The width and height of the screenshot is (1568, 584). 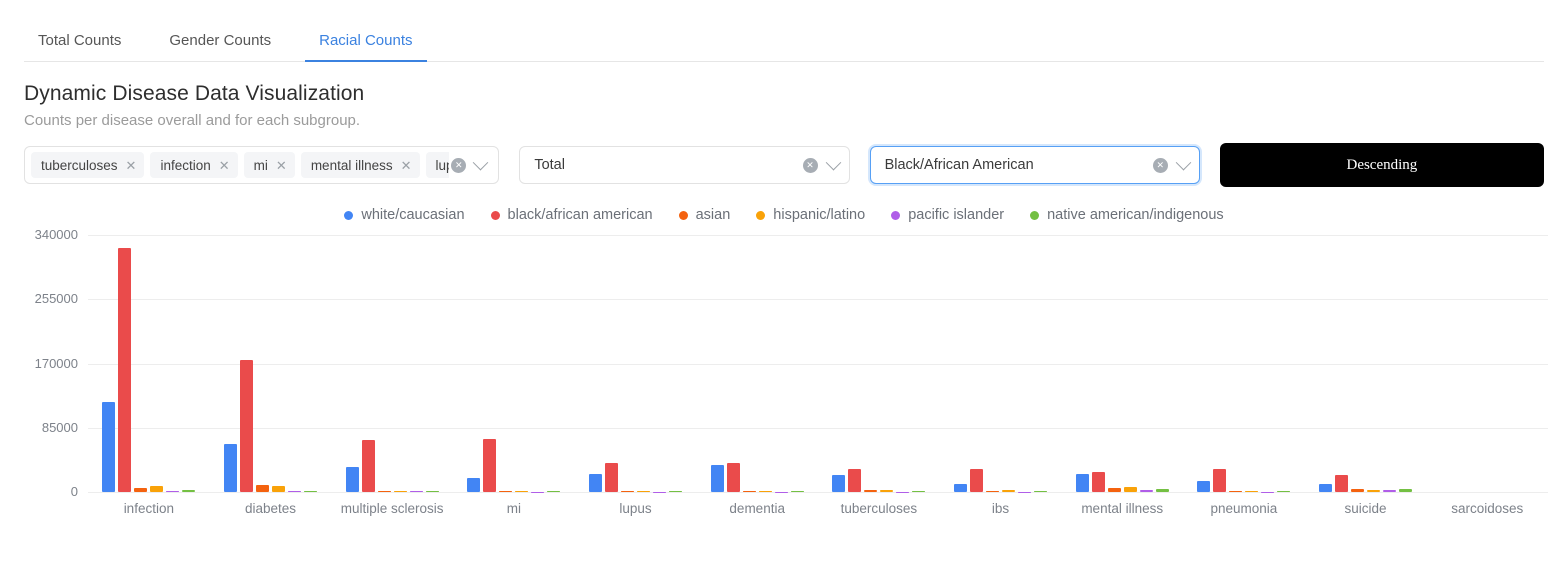 What do you see at coordinates (269, 165) in the screenshot?
I see `disease-chip: mi ✕` at bounding box center [269, 165].